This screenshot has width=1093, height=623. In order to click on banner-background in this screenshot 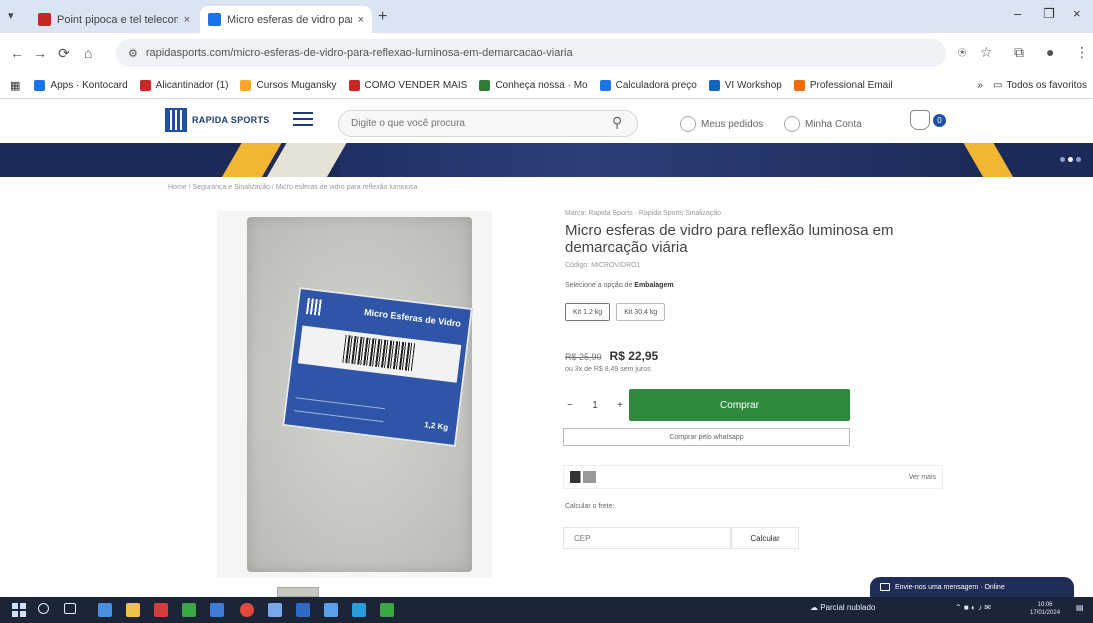, I will do `click(650, 160)`.